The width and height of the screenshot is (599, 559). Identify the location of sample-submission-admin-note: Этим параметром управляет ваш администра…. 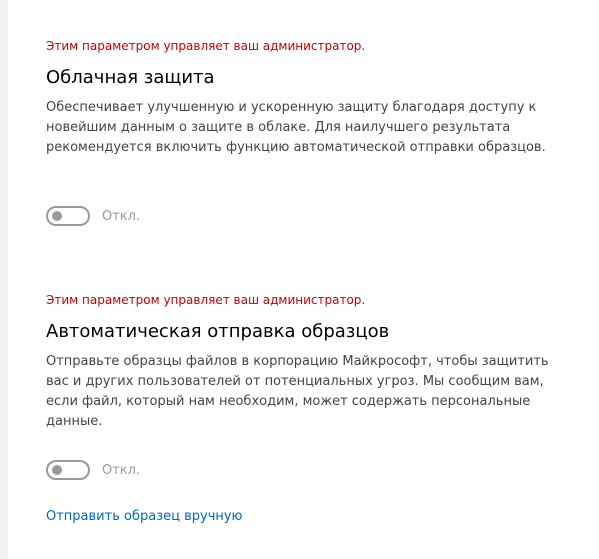
(206, 300).